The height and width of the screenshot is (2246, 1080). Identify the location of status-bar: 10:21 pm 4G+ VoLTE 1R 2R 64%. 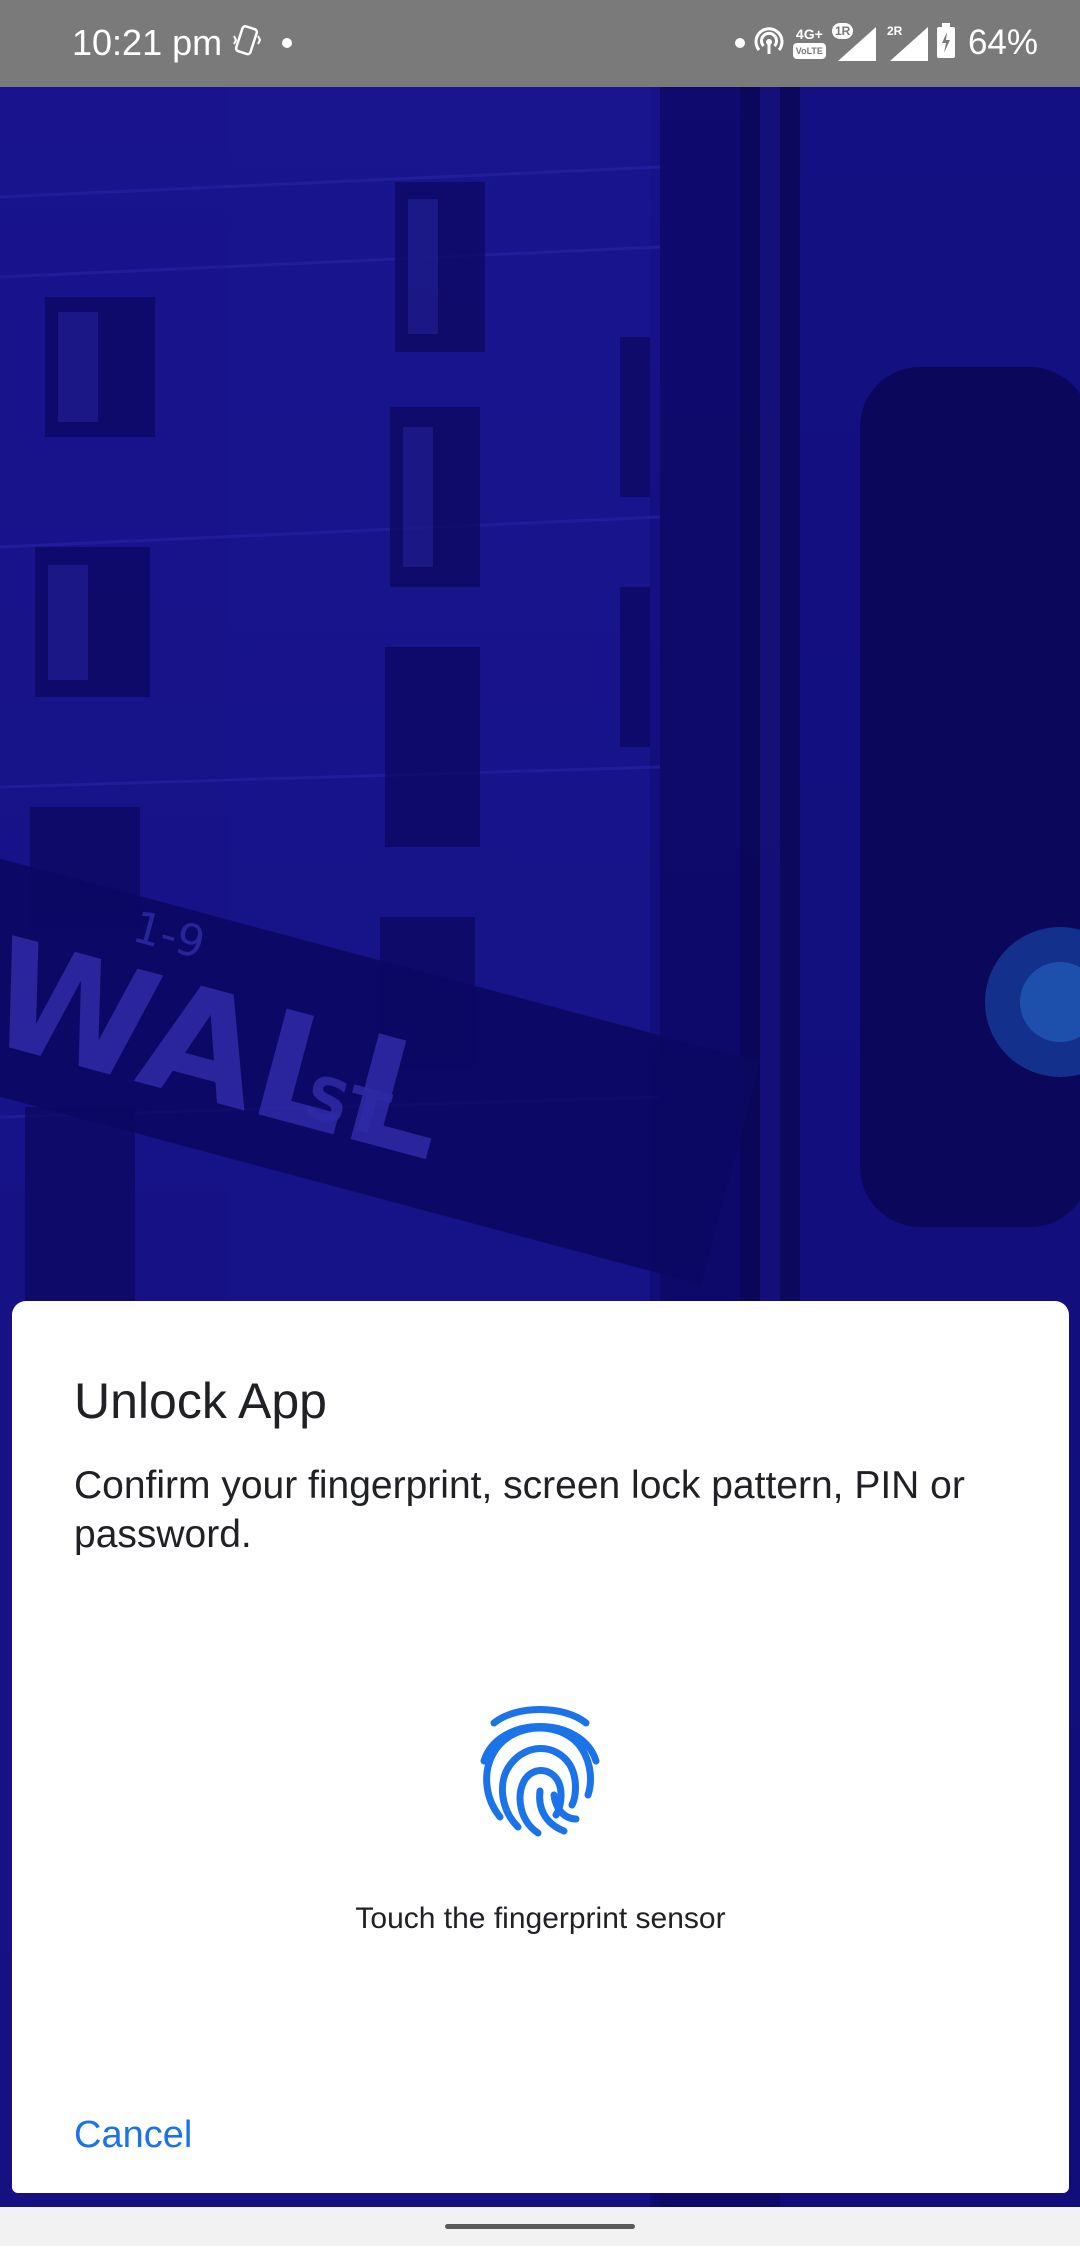
(540, 43).